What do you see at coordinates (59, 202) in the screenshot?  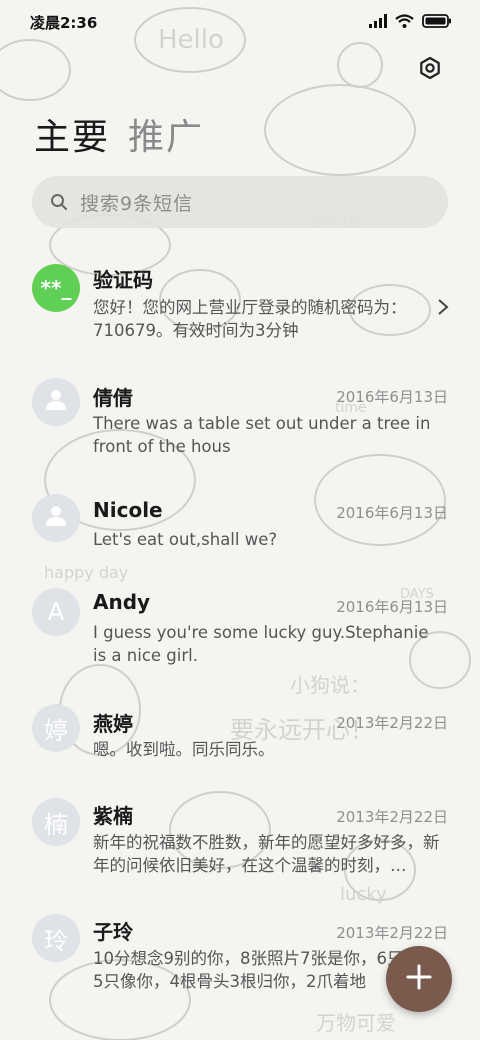 I see `search-icon` at bounding box center [59, 202].